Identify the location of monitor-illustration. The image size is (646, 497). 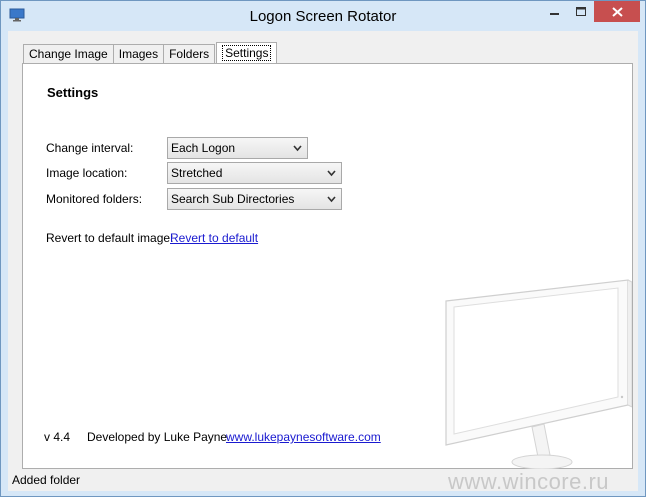
(538, 374).